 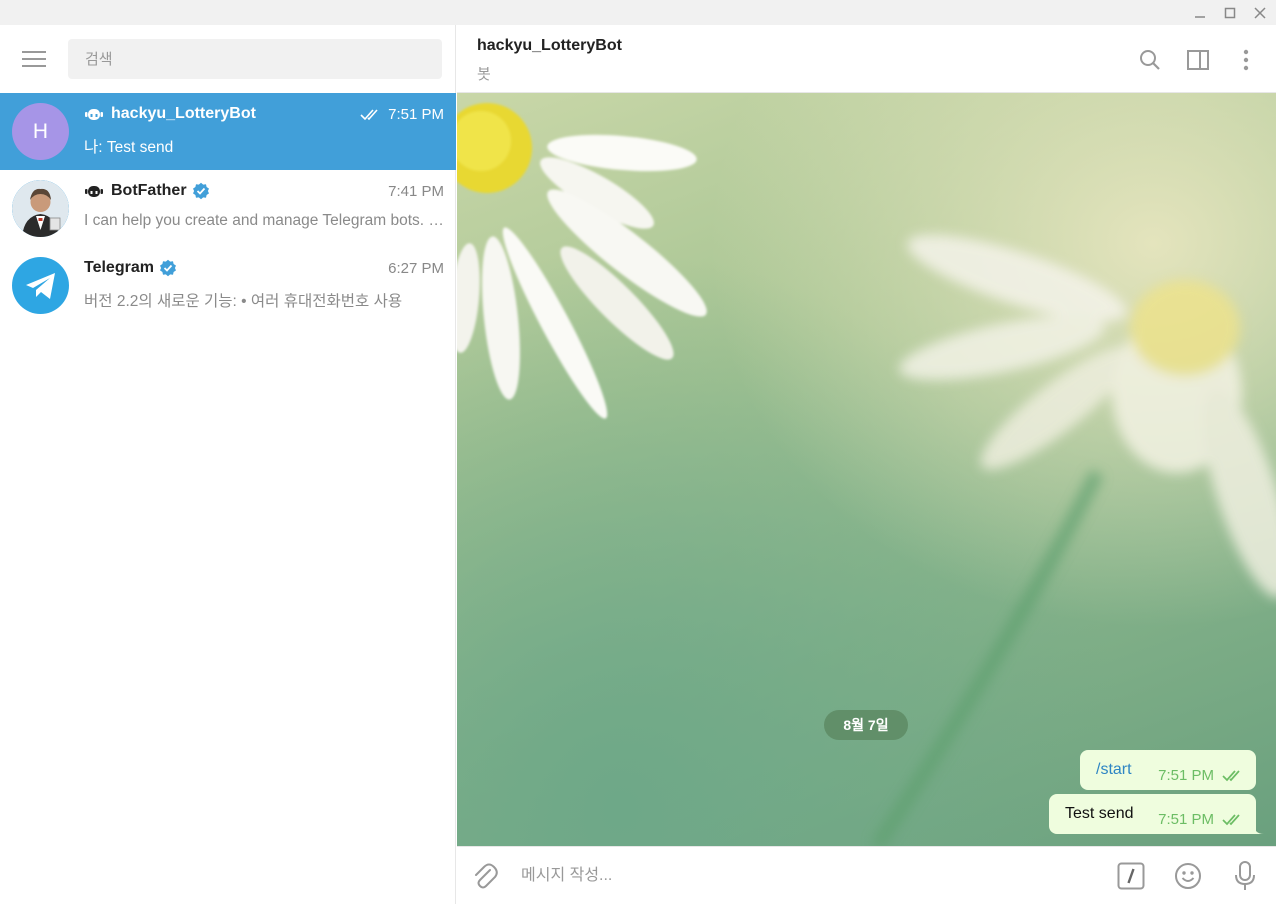 I want to click on close-icon, so click(x=1260, y=13).